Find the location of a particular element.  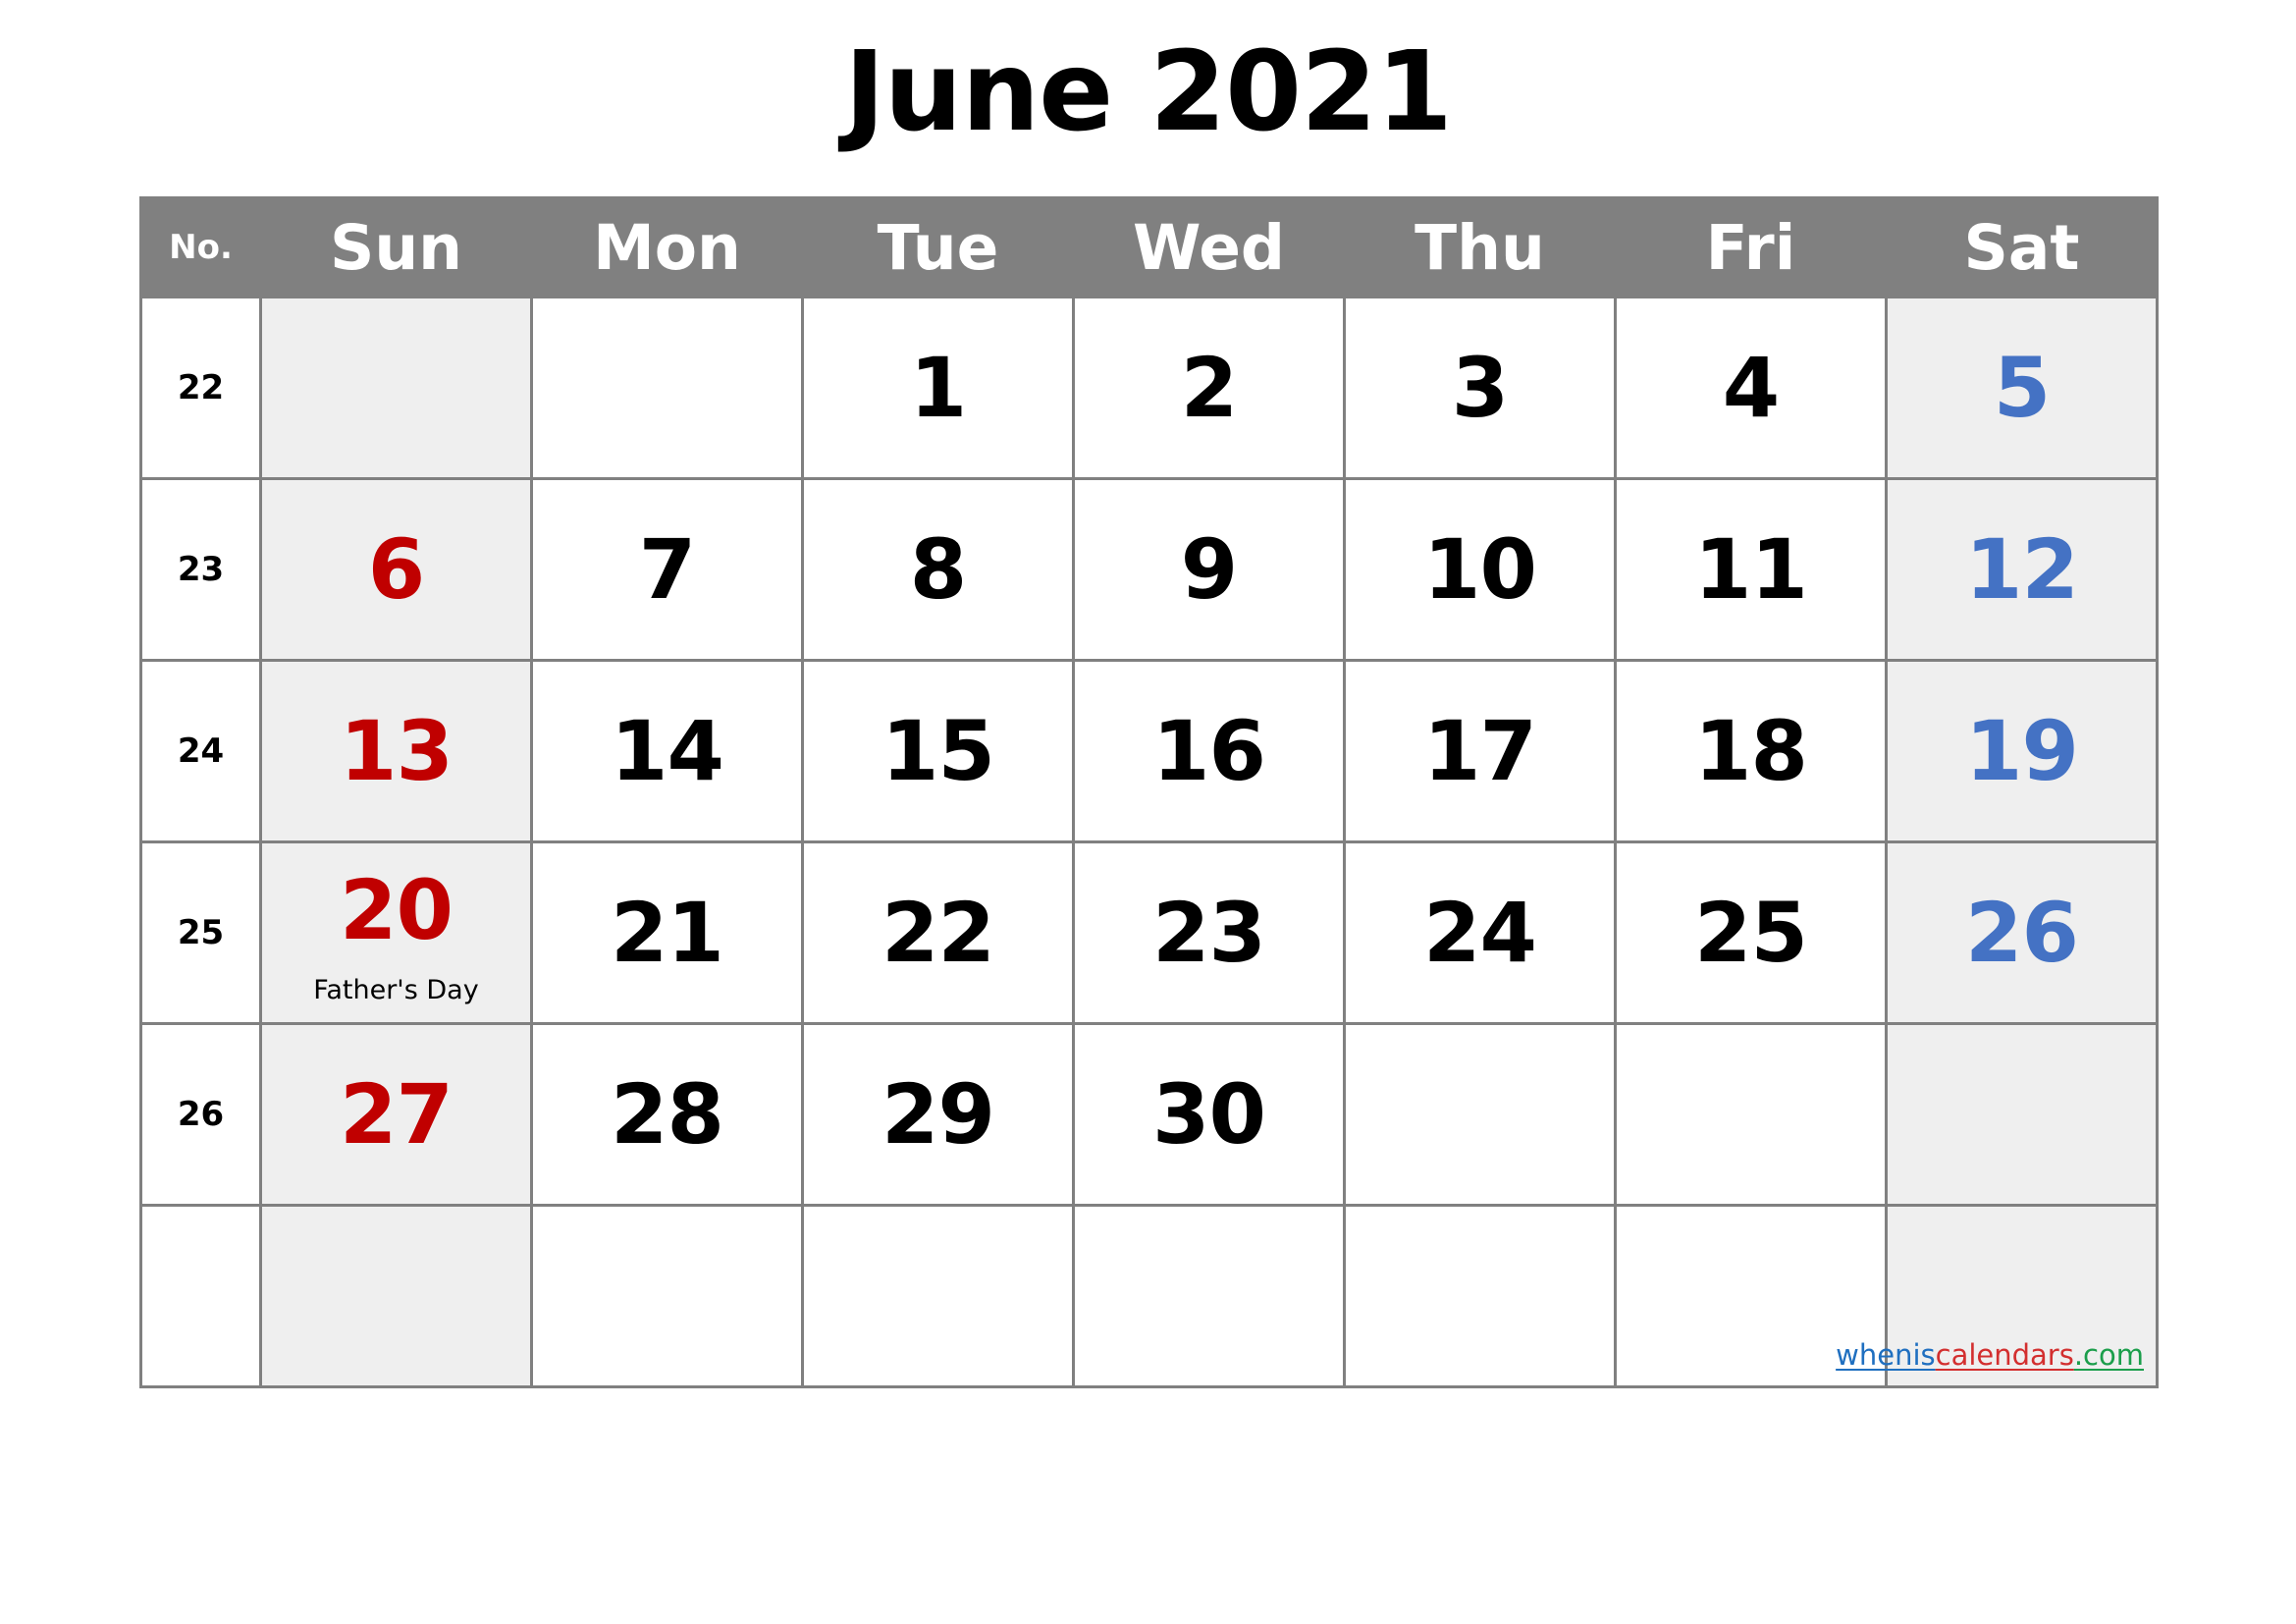

day-number: 16 is located at coordinates (1209, 751).